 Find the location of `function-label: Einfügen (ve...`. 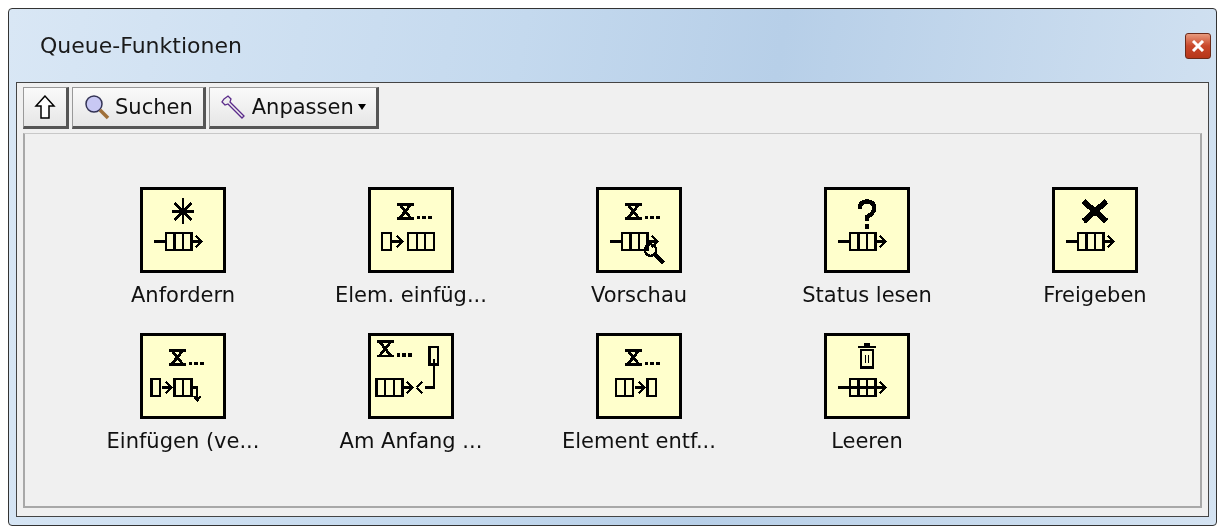

function-label: Einfügen (ve... is located at coordinates (183, 441).